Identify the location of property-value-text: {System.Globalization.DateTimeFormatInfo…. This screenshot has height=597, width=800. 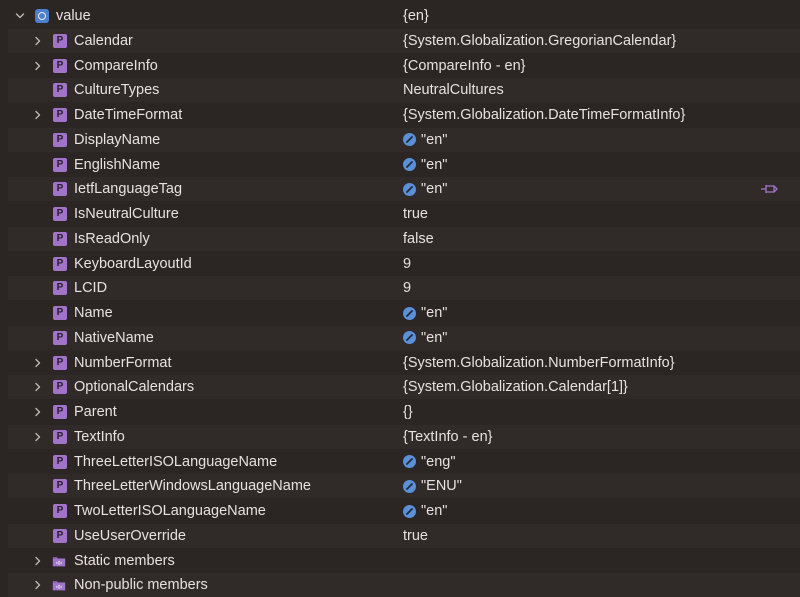
(544, 115).